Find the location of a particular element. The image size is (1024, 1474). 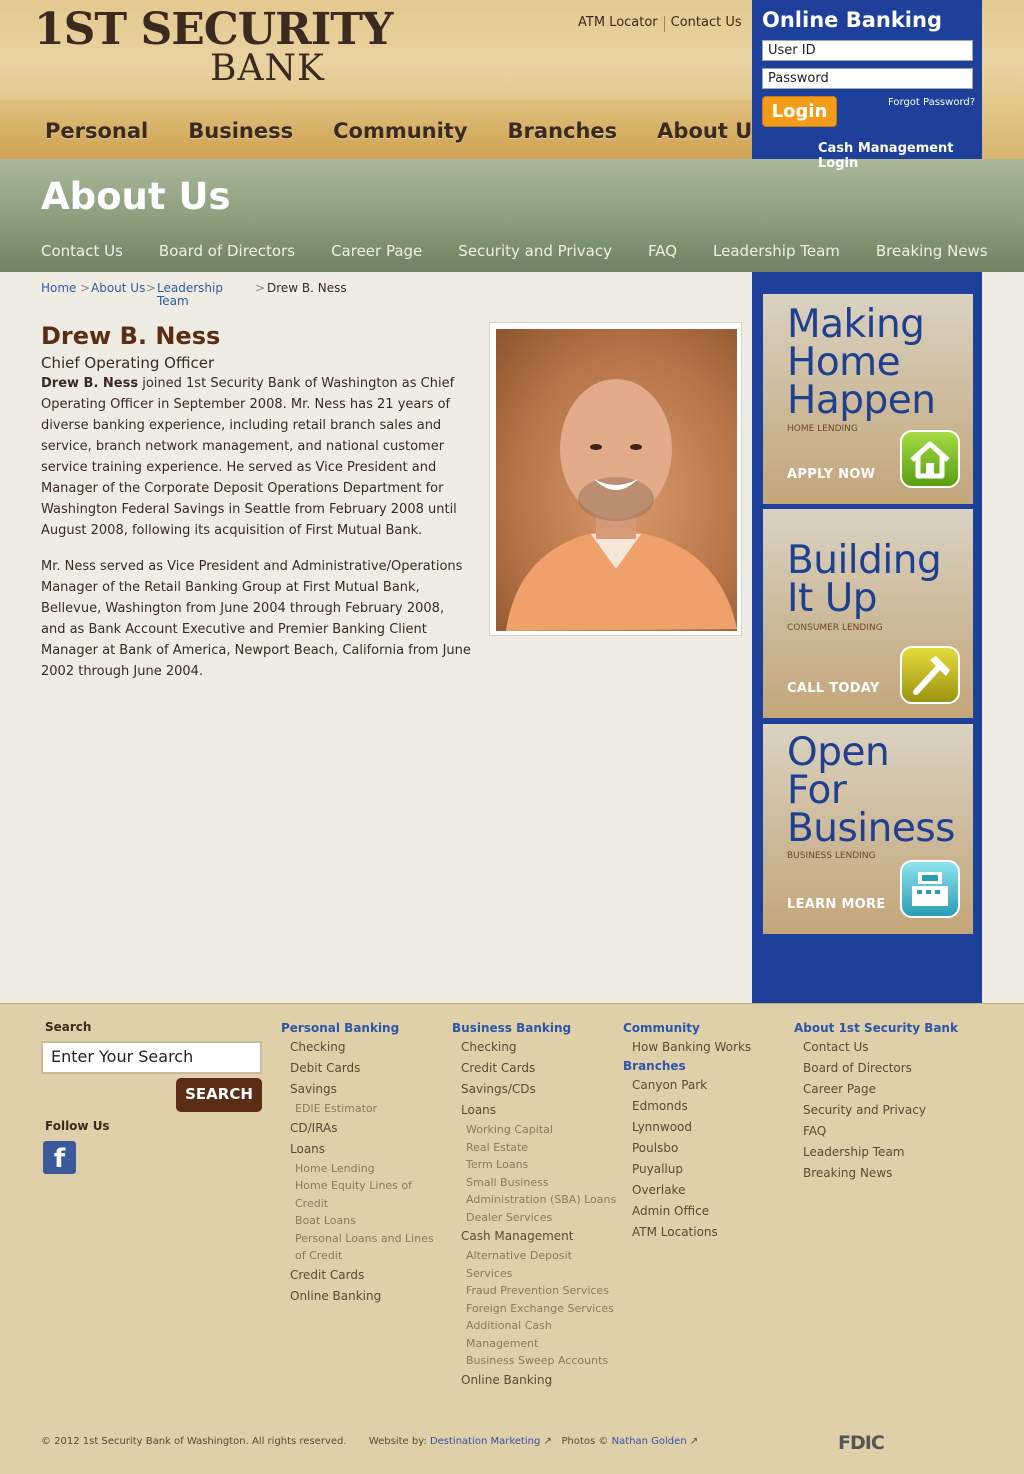

apply-now-link: APPLY NOW is located at coordinates (831, 474).